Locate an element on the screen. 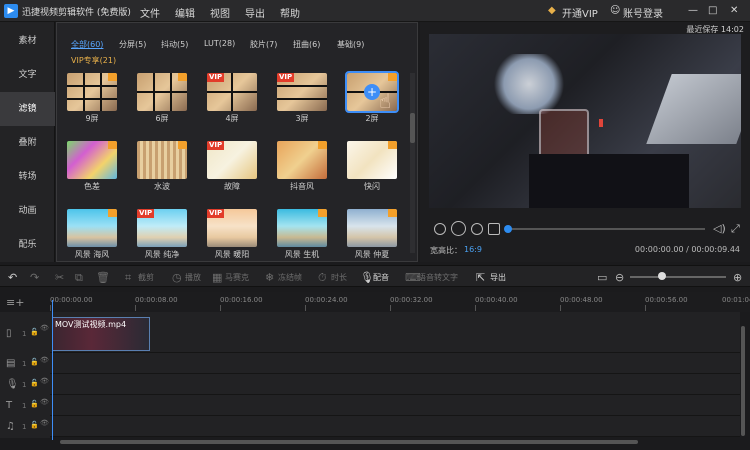 This screenshot has height=450, width=750. tool-play: 播放 is located at coordinates (193, 277).